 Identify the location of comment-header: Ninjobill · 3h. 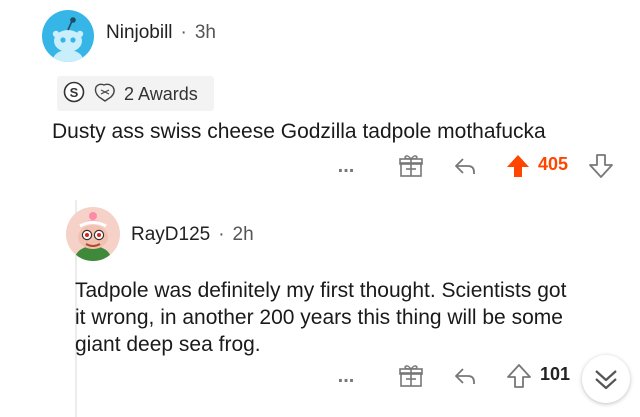
(161, 33).